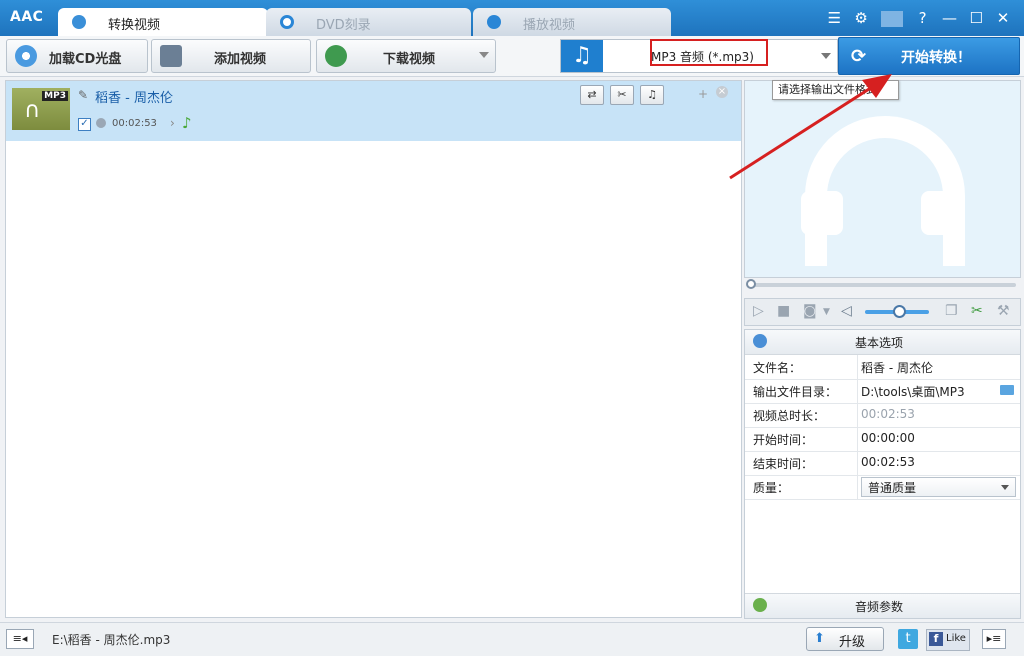 The image size is (1024, 656). Describe the element at coordinates (805, 130) in the screenshot. I see `annotation-arrow-line` at that location.